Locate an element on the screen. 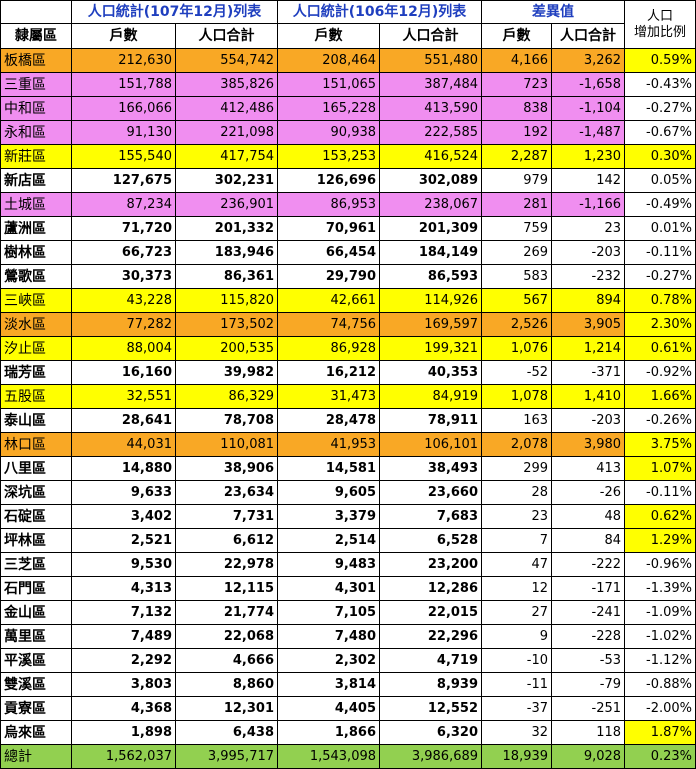 The image size is (696, 769). cell-population-diff: -171 is located at coordinates (588, 588).